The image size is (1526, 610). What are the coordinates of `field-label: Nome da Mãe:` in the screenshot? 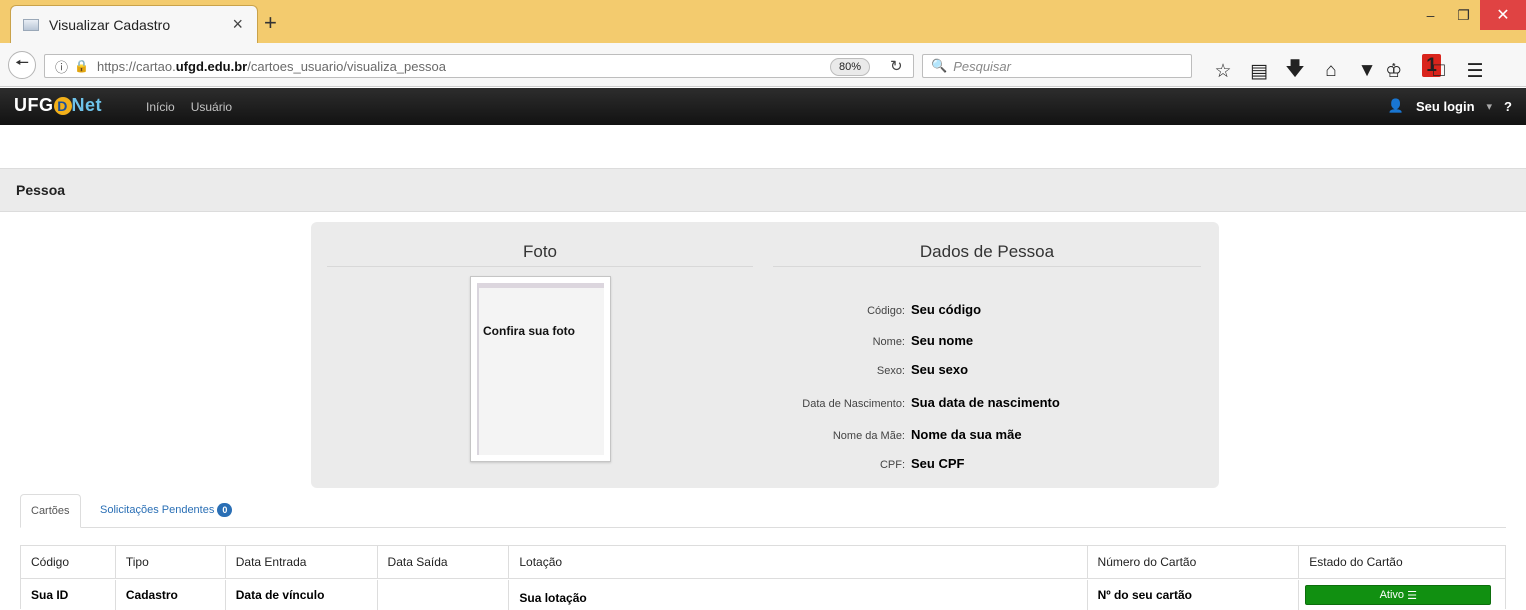 It's located at (868, 436).